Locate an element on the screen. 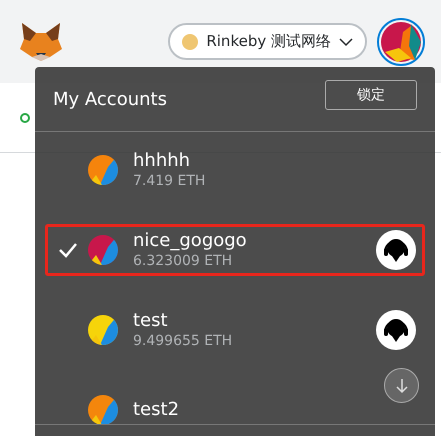  menu-title: My Accounts is located at coordinates (110, 100).